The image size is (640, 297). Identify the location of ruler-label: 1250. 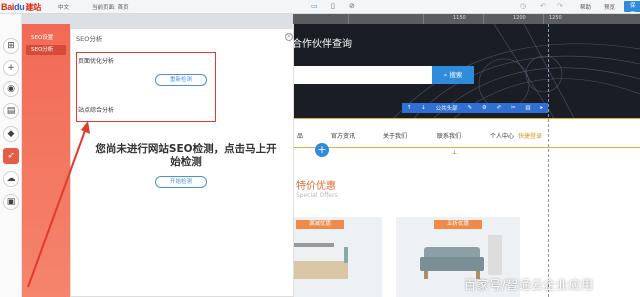
(555, 18).